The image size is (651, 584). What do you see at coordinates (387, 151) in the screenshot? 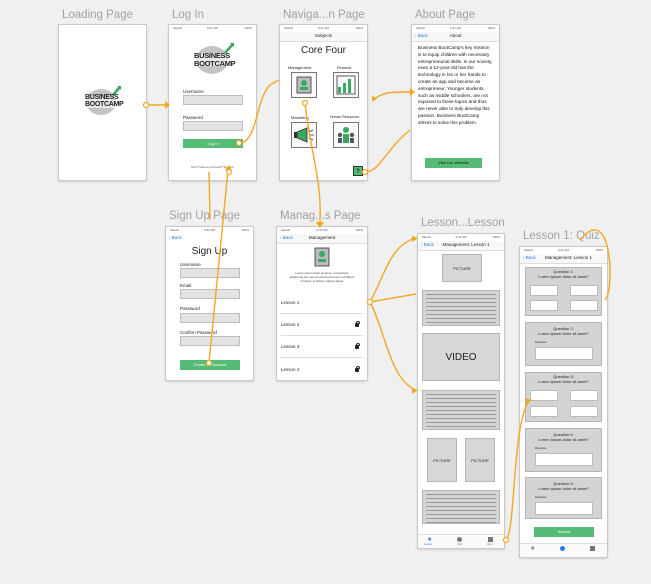
I see `flow-link-about-nav` at bounding box center [387, 151].